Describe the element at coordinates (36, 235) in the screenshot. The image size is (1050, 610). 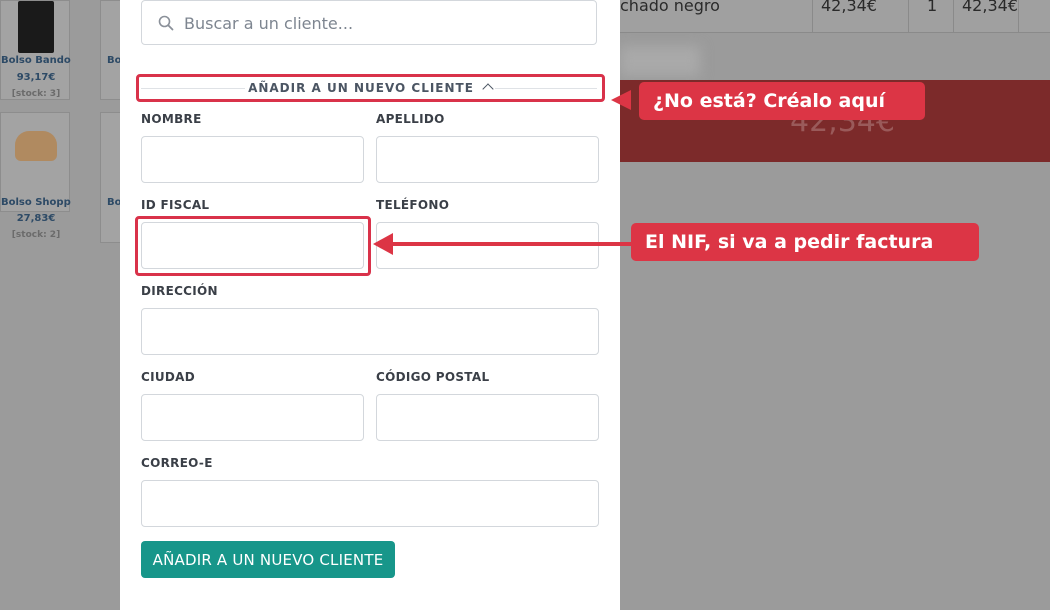
I see `product-stock: [stock: 2]` at that location.